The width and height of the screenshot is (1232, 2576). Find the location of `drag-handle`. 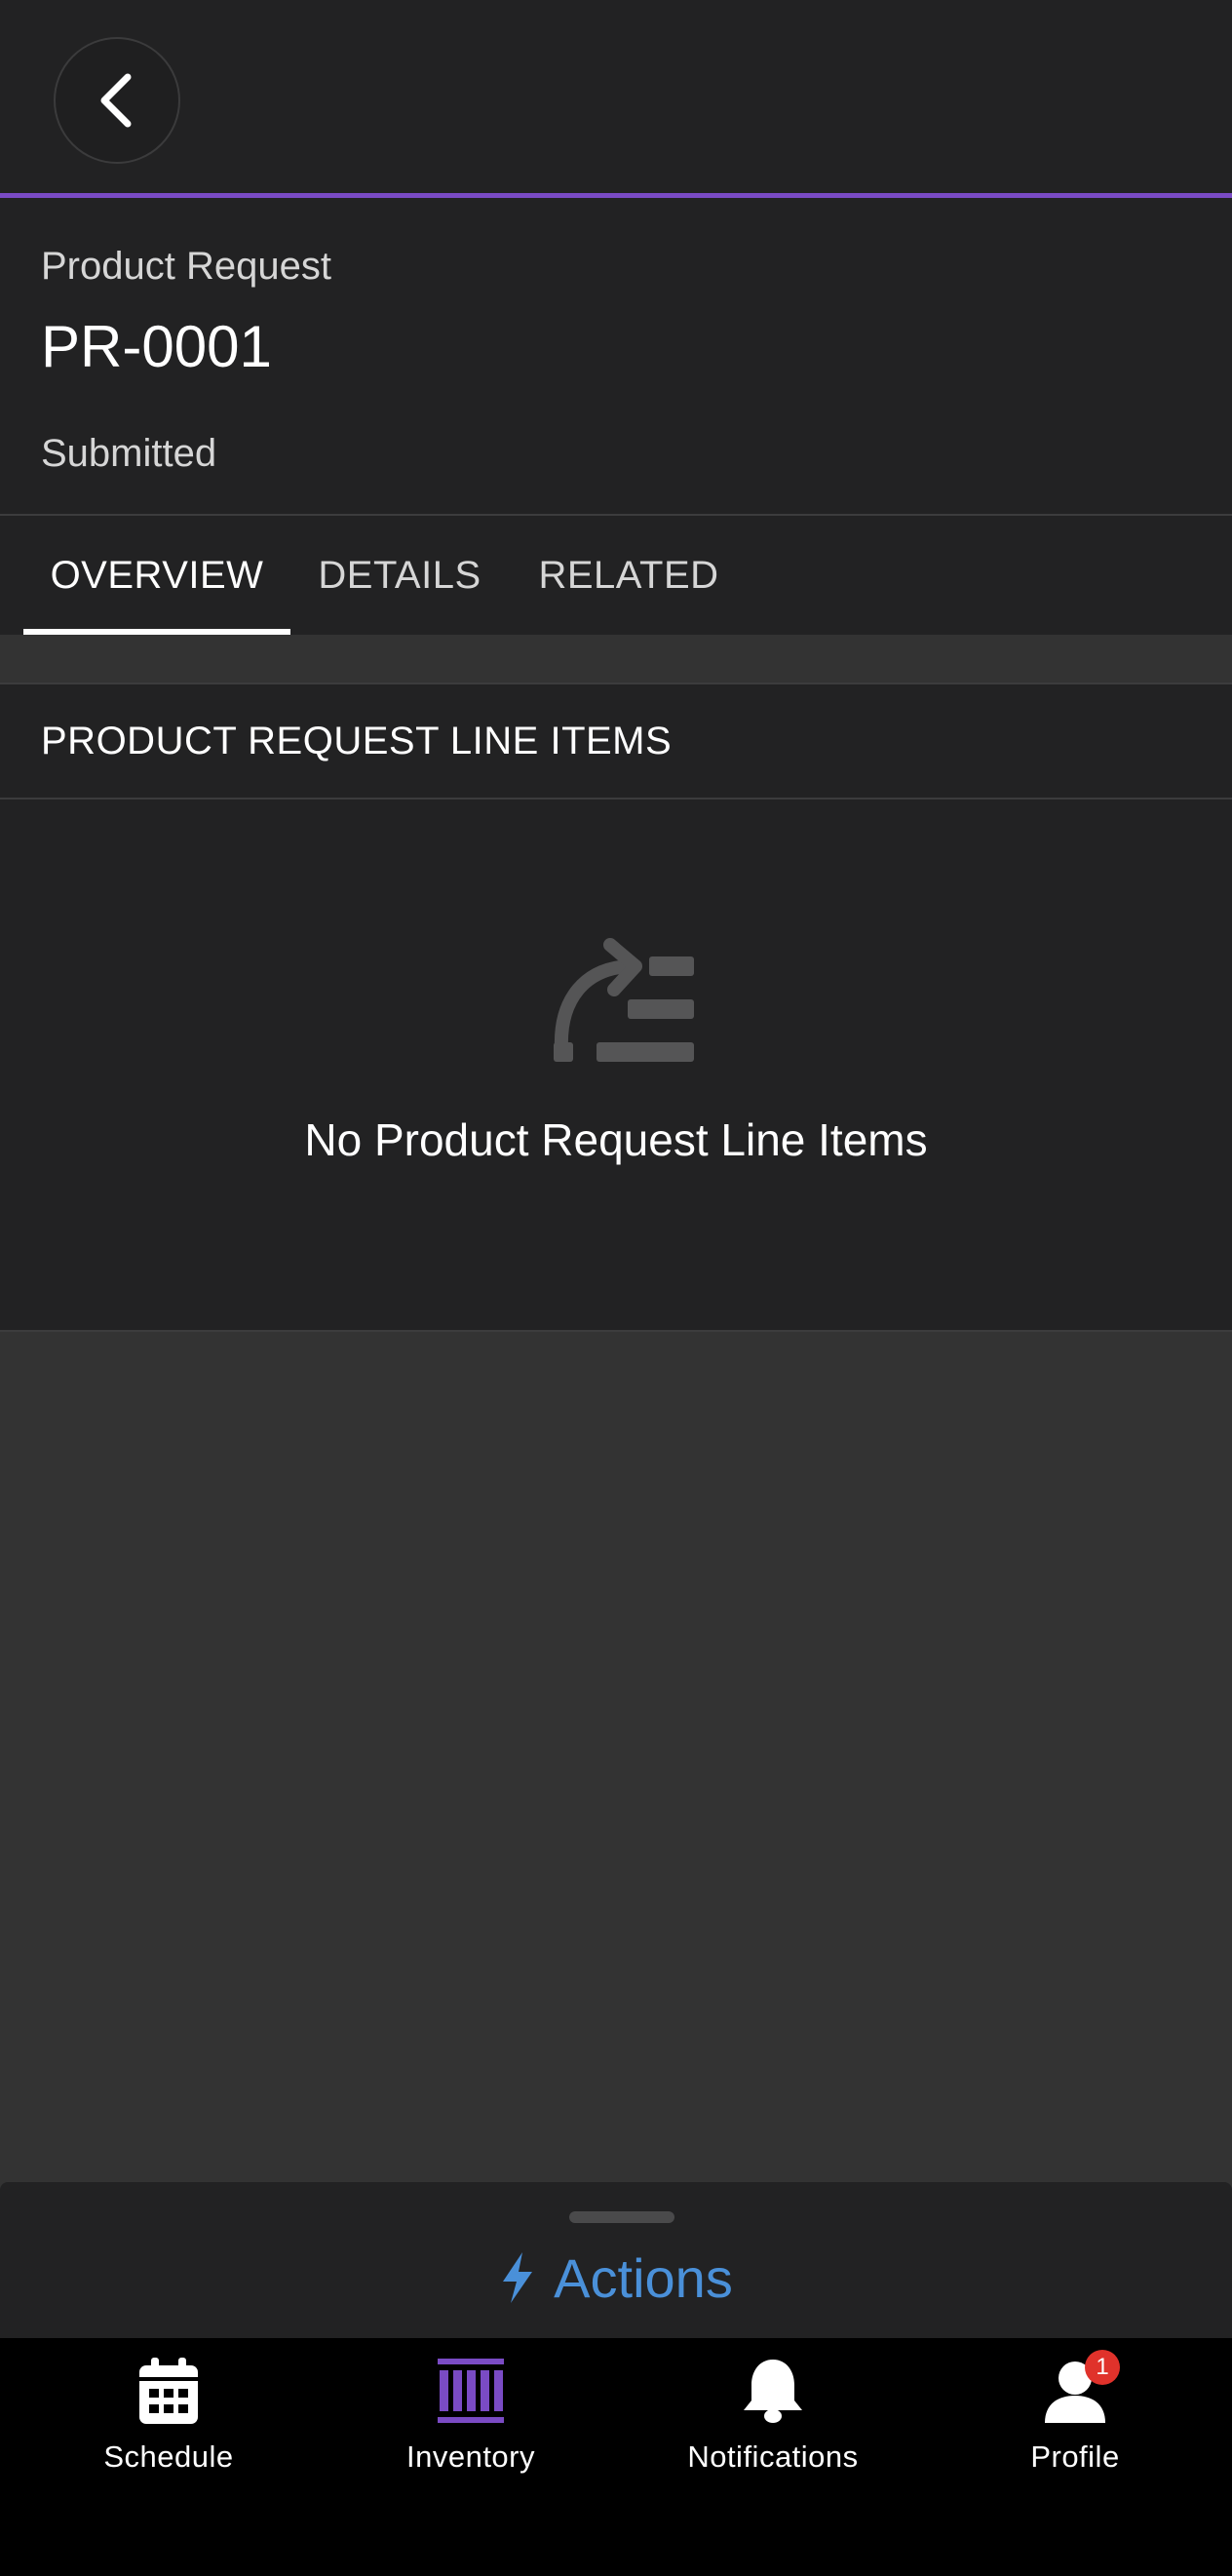

drag-handle is located at coordinates (621, 2217).